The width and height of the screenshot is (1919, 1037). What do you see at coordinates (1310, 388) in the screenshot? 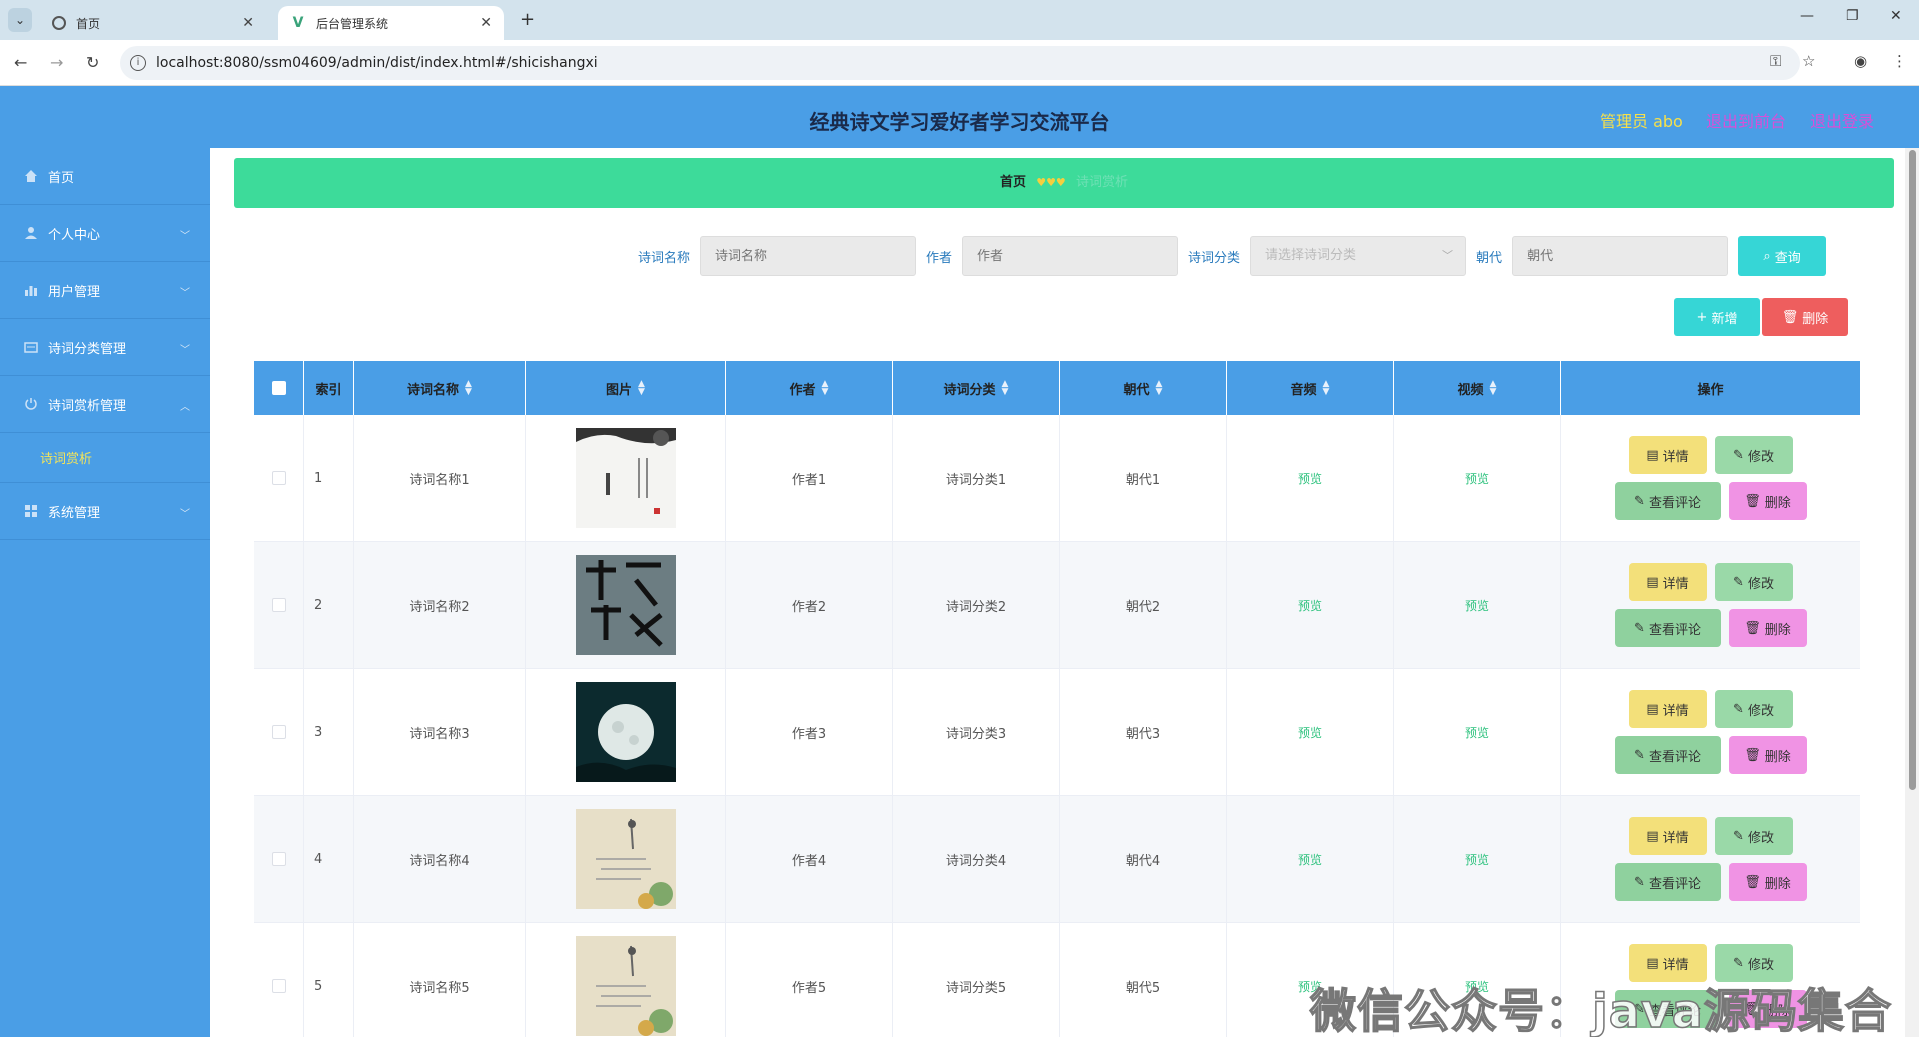
I see `header-audio: 音频 ▲ ▼` at bounding box center [1310, 388].